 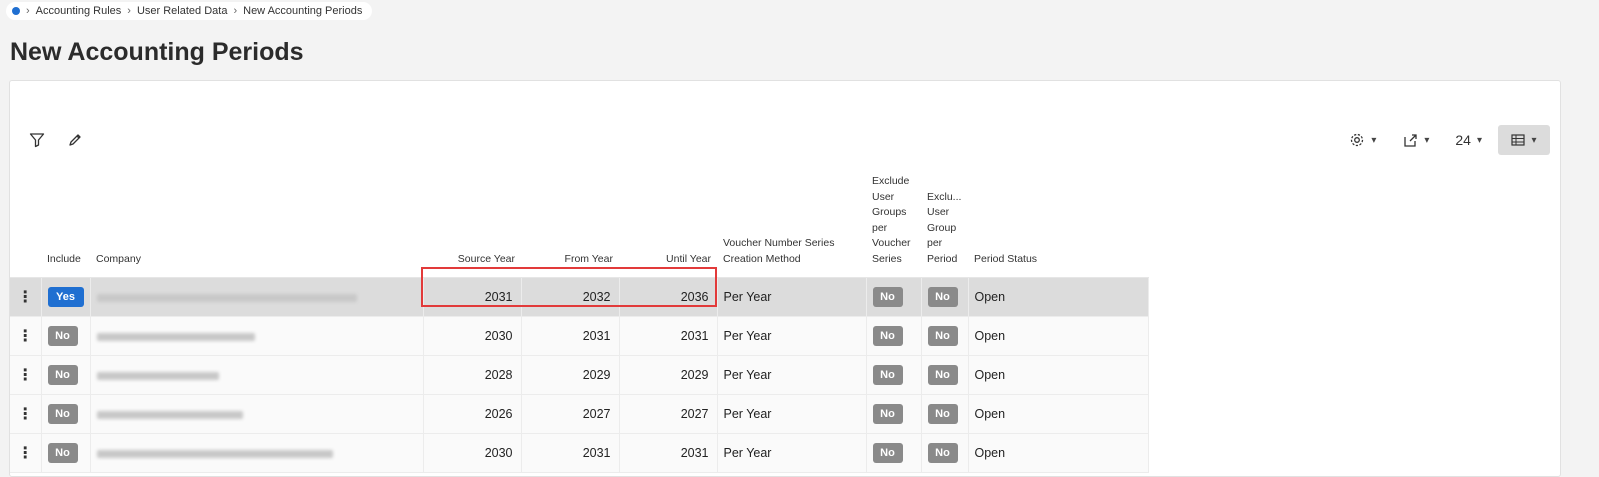 What do you see at coordinates (25, 219) in the screenshot?
I see `header-menu` at bounding box center [25, 219].